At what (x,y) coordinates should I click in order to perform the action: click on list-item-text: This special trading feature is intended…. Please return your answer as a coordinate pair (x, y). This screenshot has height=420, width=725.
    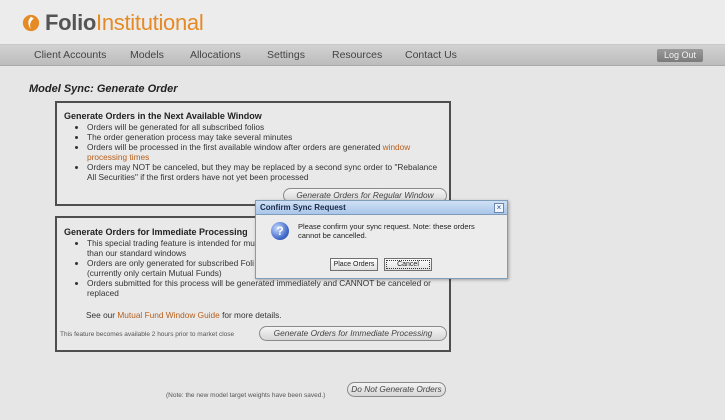
    Looking at the image, I should click on (171, 243).